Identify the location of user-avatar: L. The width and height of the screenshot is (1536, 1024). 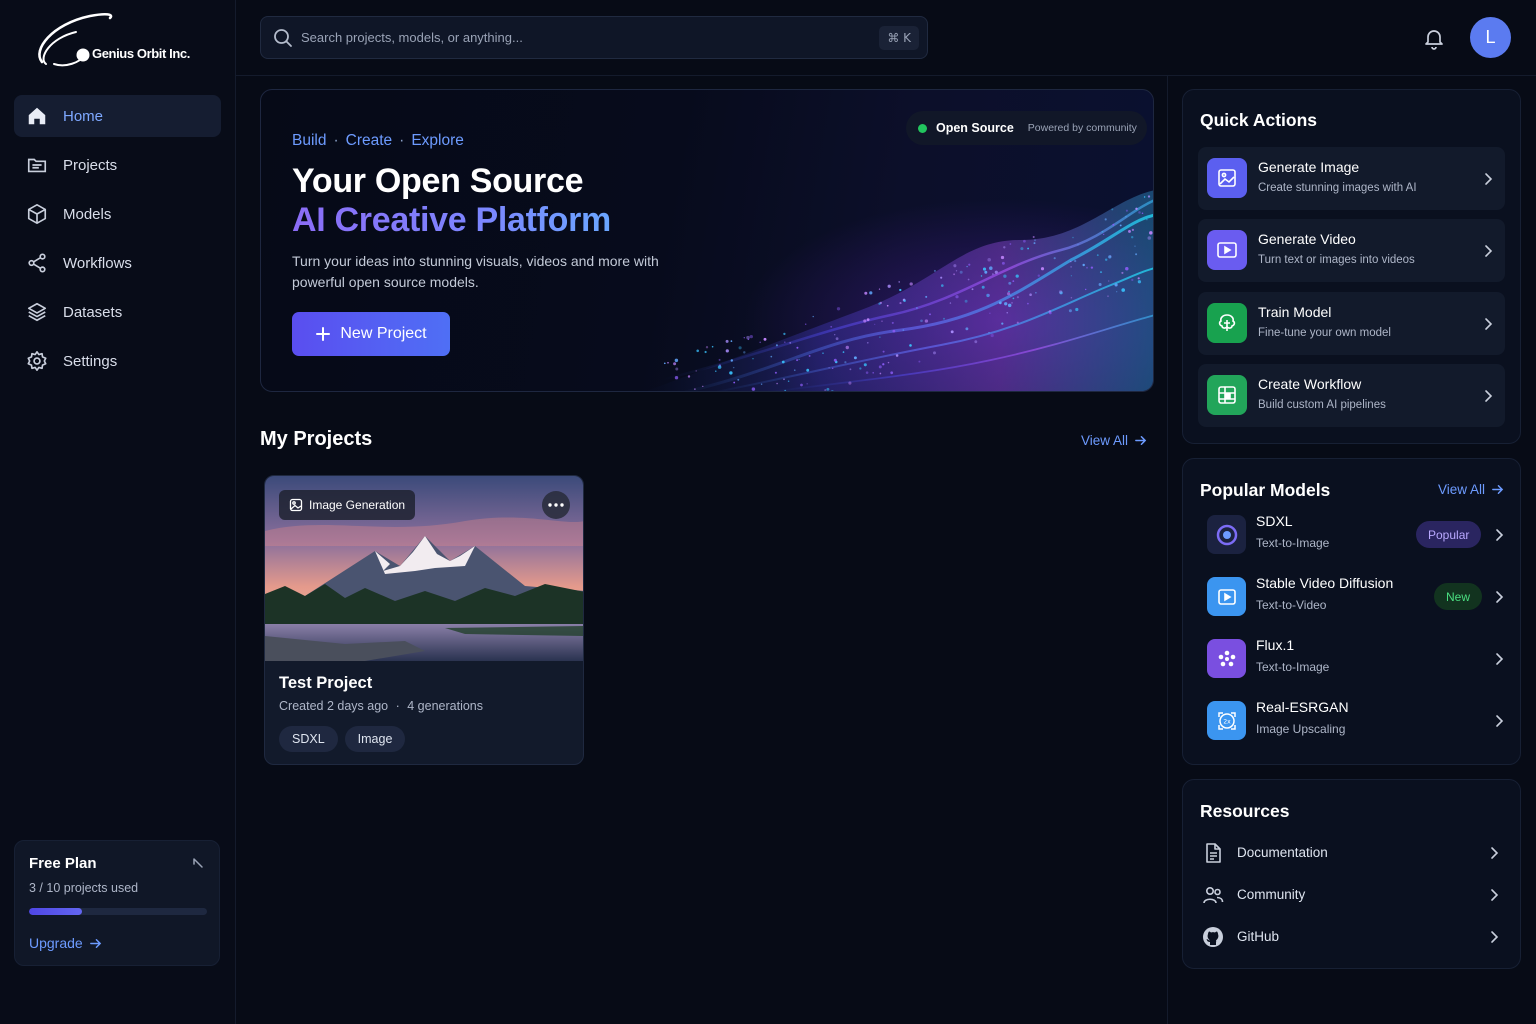
(1490, 37).